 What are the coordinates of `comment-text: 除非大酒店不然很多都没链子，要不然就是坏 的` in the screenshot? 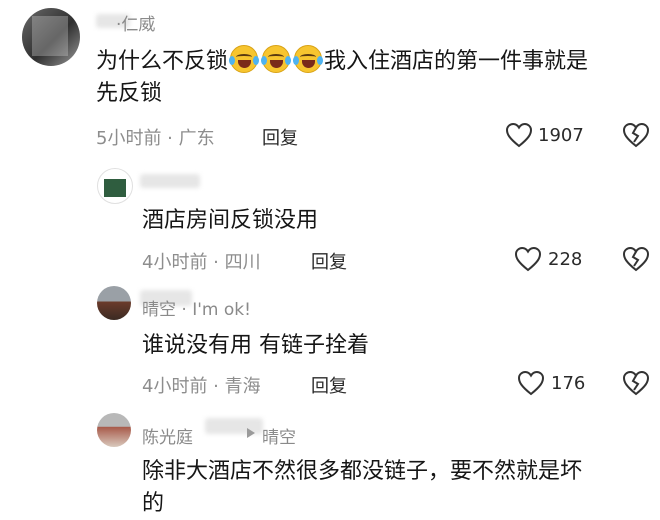 It's located at (399, 488).